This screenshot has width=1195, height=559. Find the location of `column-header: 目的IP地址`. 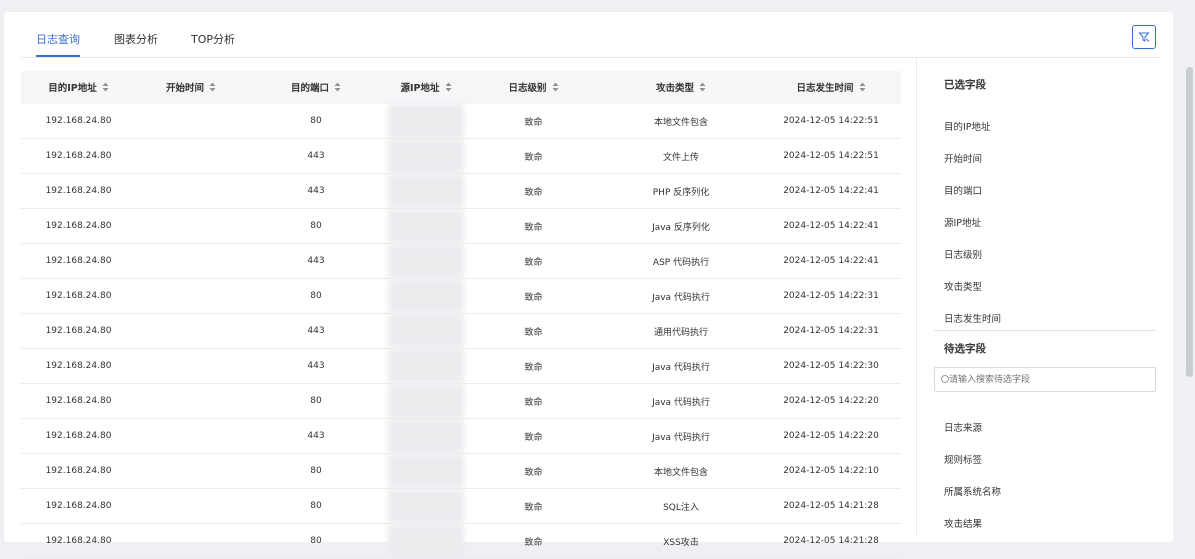

column-header: 目的IP地址 is located at coordinates (78, 87).